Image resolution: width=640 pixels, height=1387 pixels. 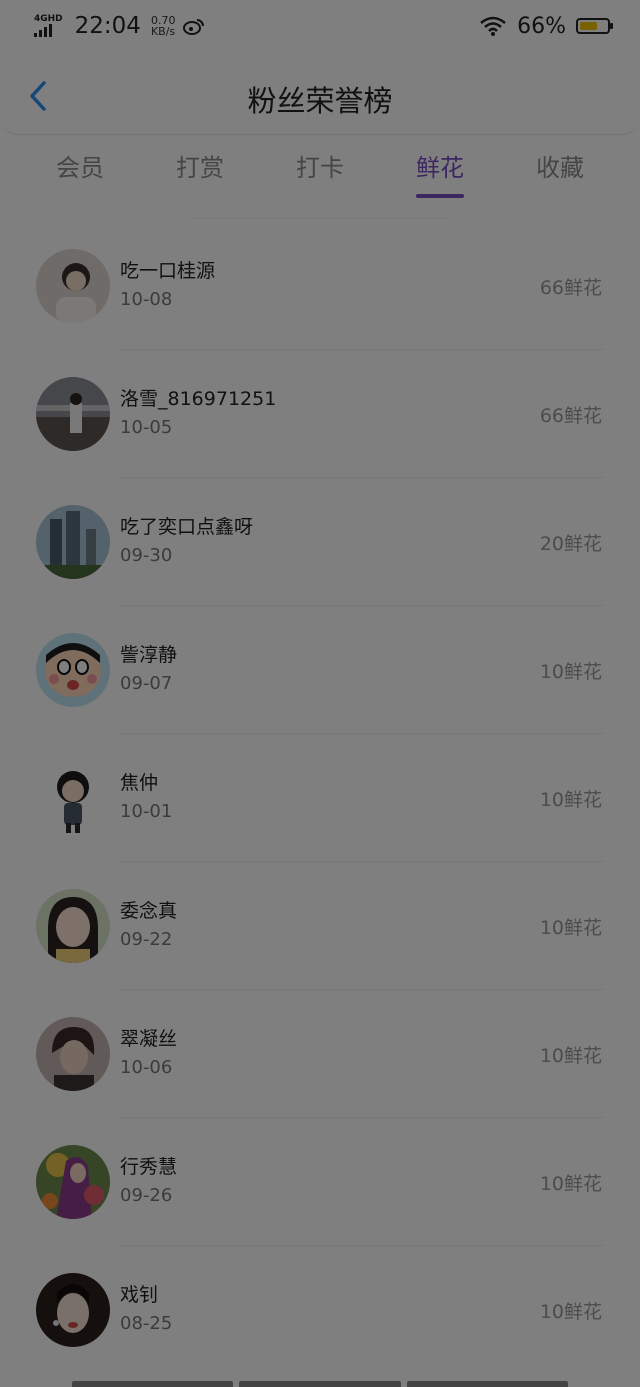 What do you see at coordinates (149, 1167) in the screenshot?
I see `fan-name: 行秀慧` at bounding box center [149, 1167].